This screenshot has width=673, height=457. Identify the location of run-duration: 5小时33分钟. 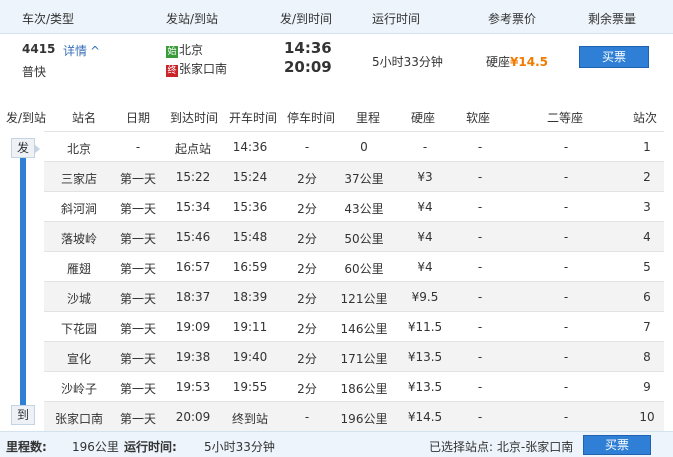
(407, 62).